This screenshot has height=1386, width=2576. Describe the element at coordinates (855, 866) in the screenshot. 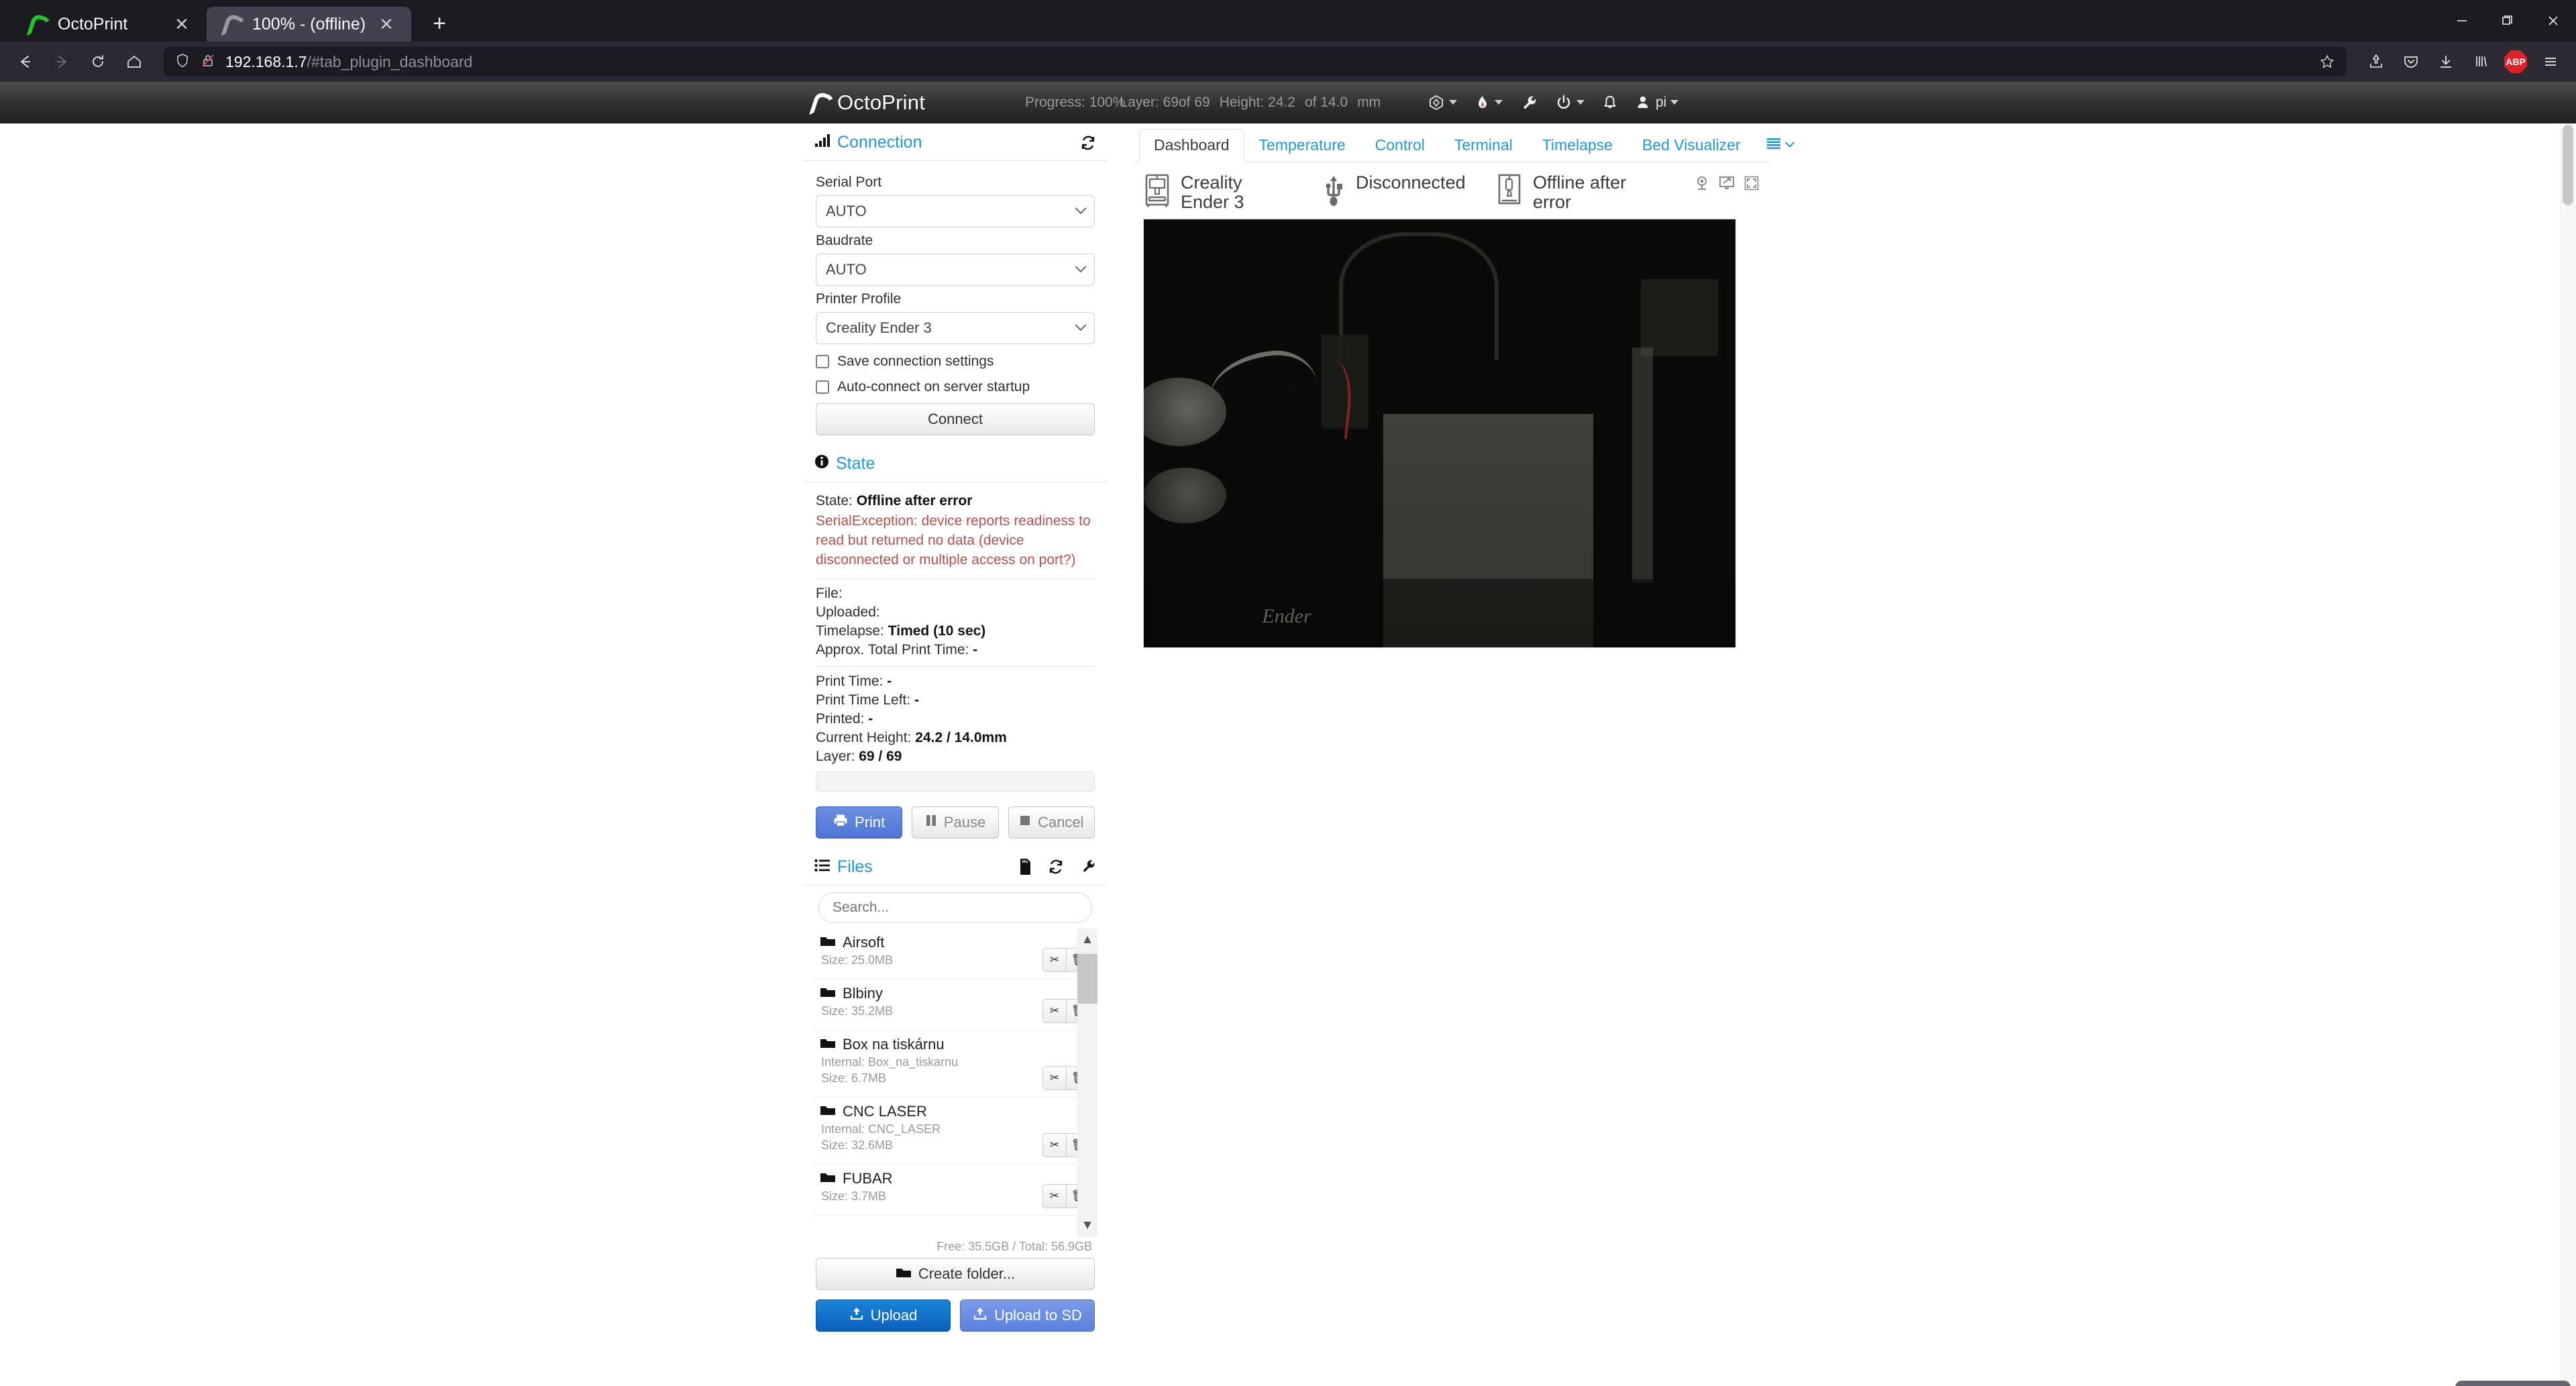

I see `files-title-text: Files` at that location.